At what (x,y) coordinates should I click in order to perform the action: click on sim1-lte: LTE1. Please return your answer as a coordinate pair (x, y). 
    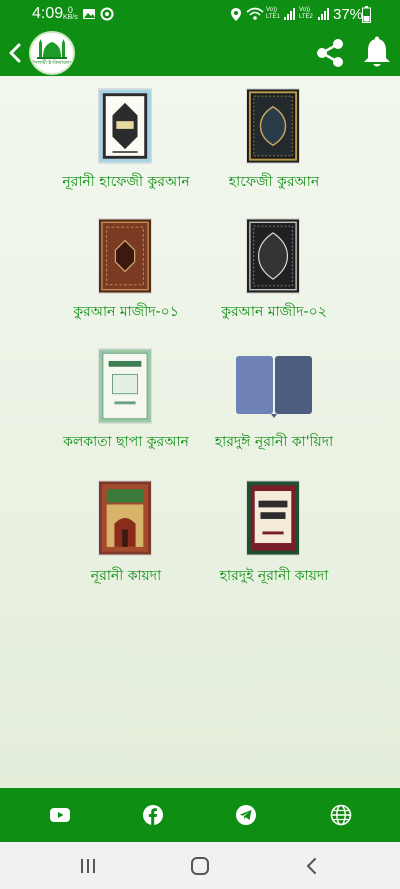
    Looking at the image, I should click on (273, 17).